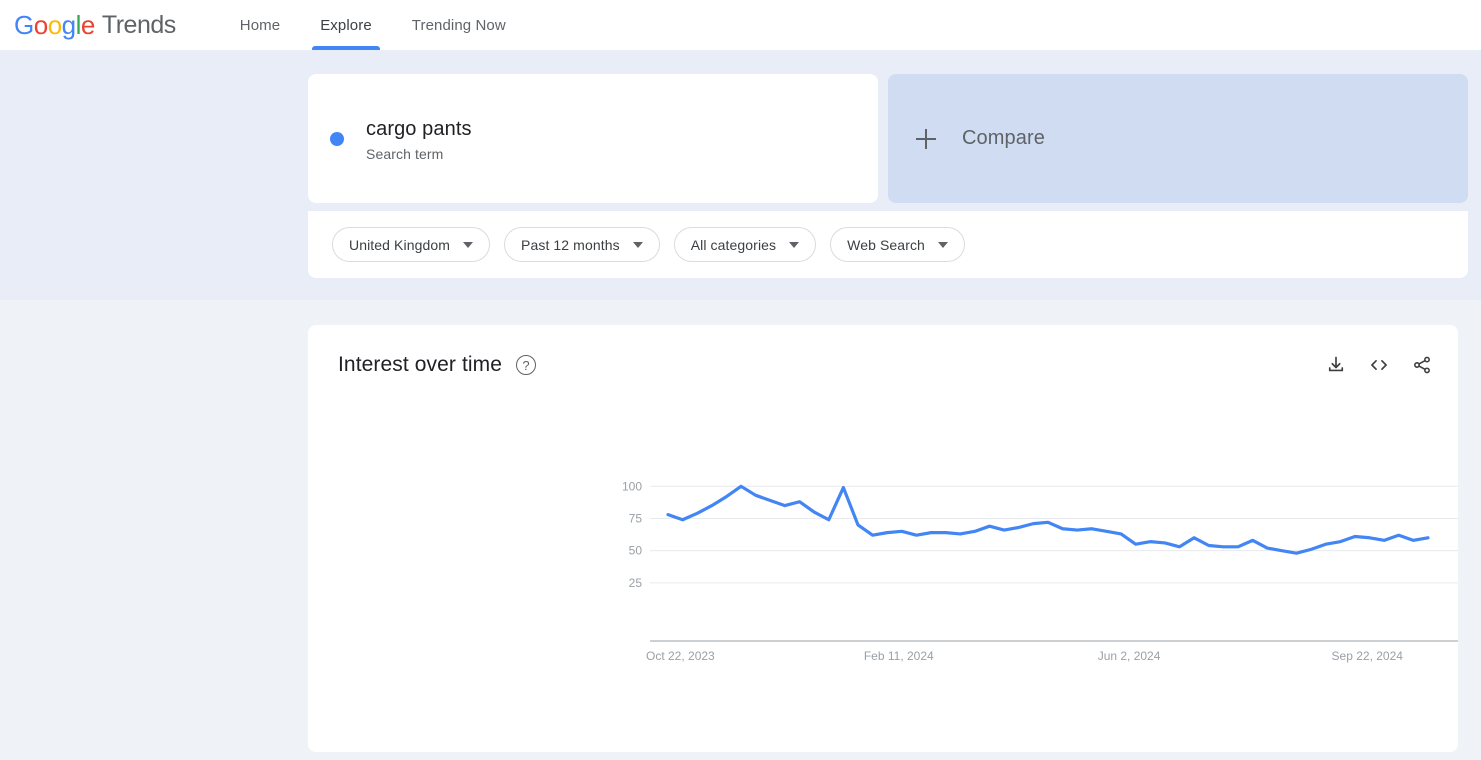 The width and height of the screenshot is (1481, 760). What do you see at coordinates (400, 244) in the screenshot?
I see `filter-location-label: United Kingdom` at bounding box center [400, 244].